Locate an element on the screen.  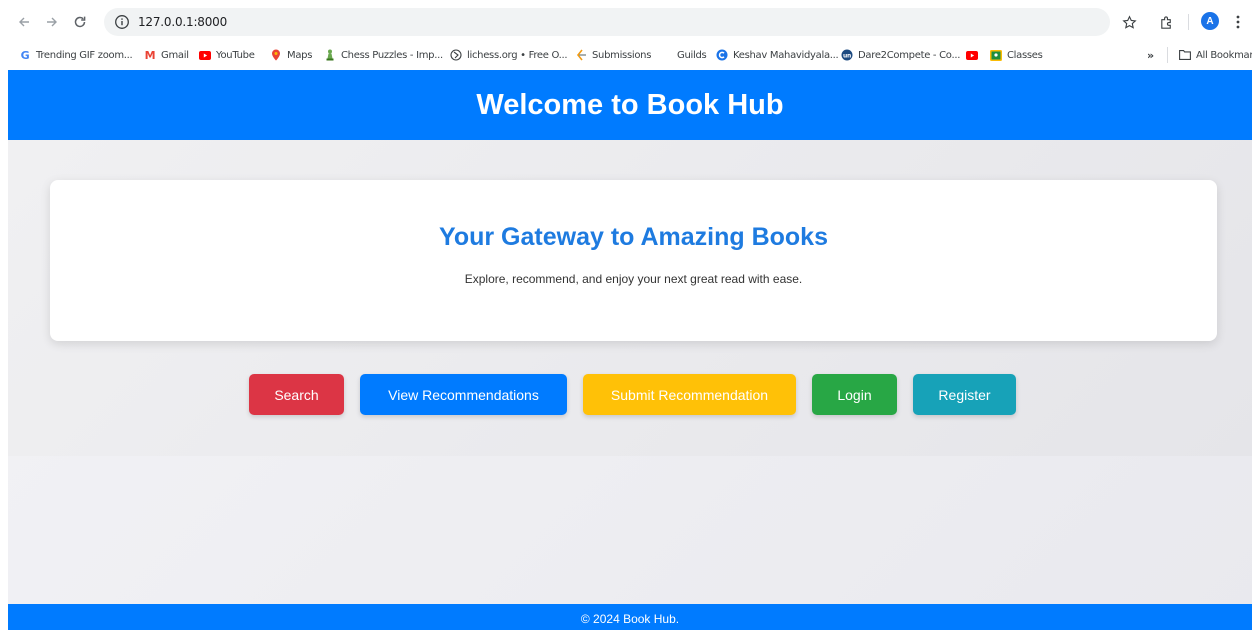
site-info-icon is located at coordinates (122, 22).